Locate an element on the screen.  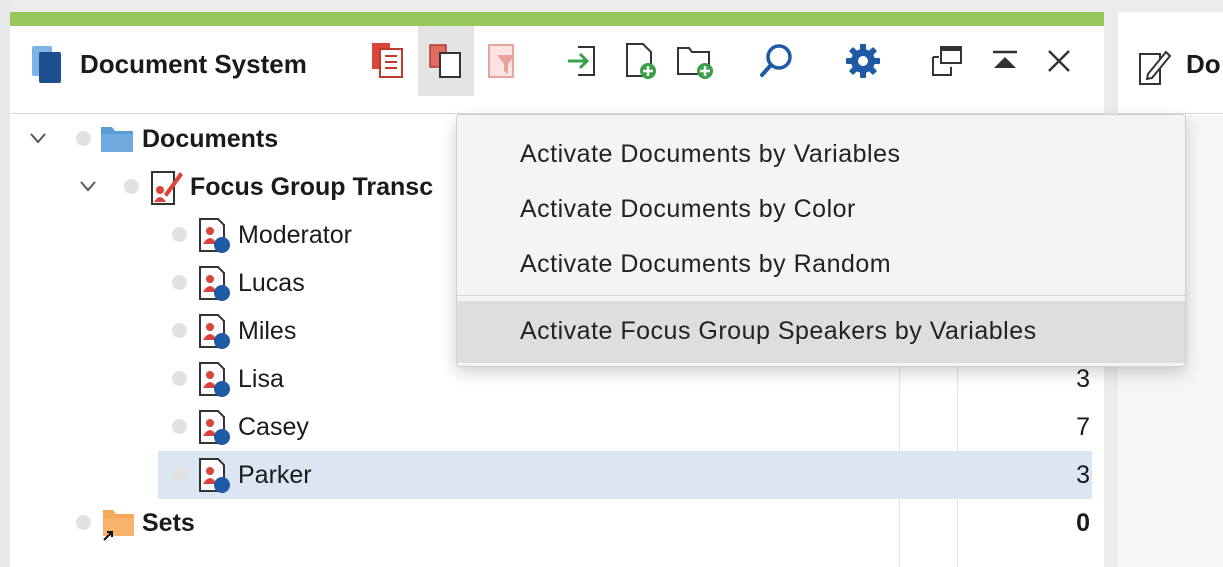
collapse-panel-button is located at coordinates (1005, 61).